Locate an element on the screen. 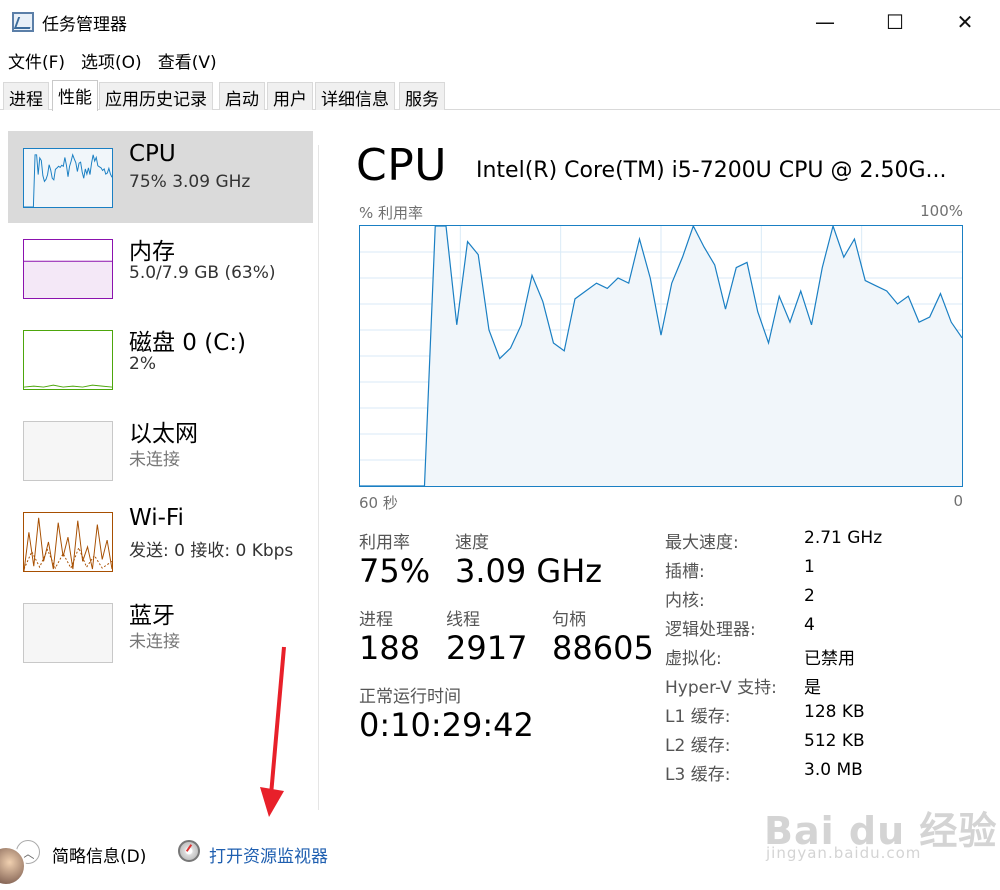 The image size is (1000, 890). spec-value: 128 KB is located at coordinates (834, 712).